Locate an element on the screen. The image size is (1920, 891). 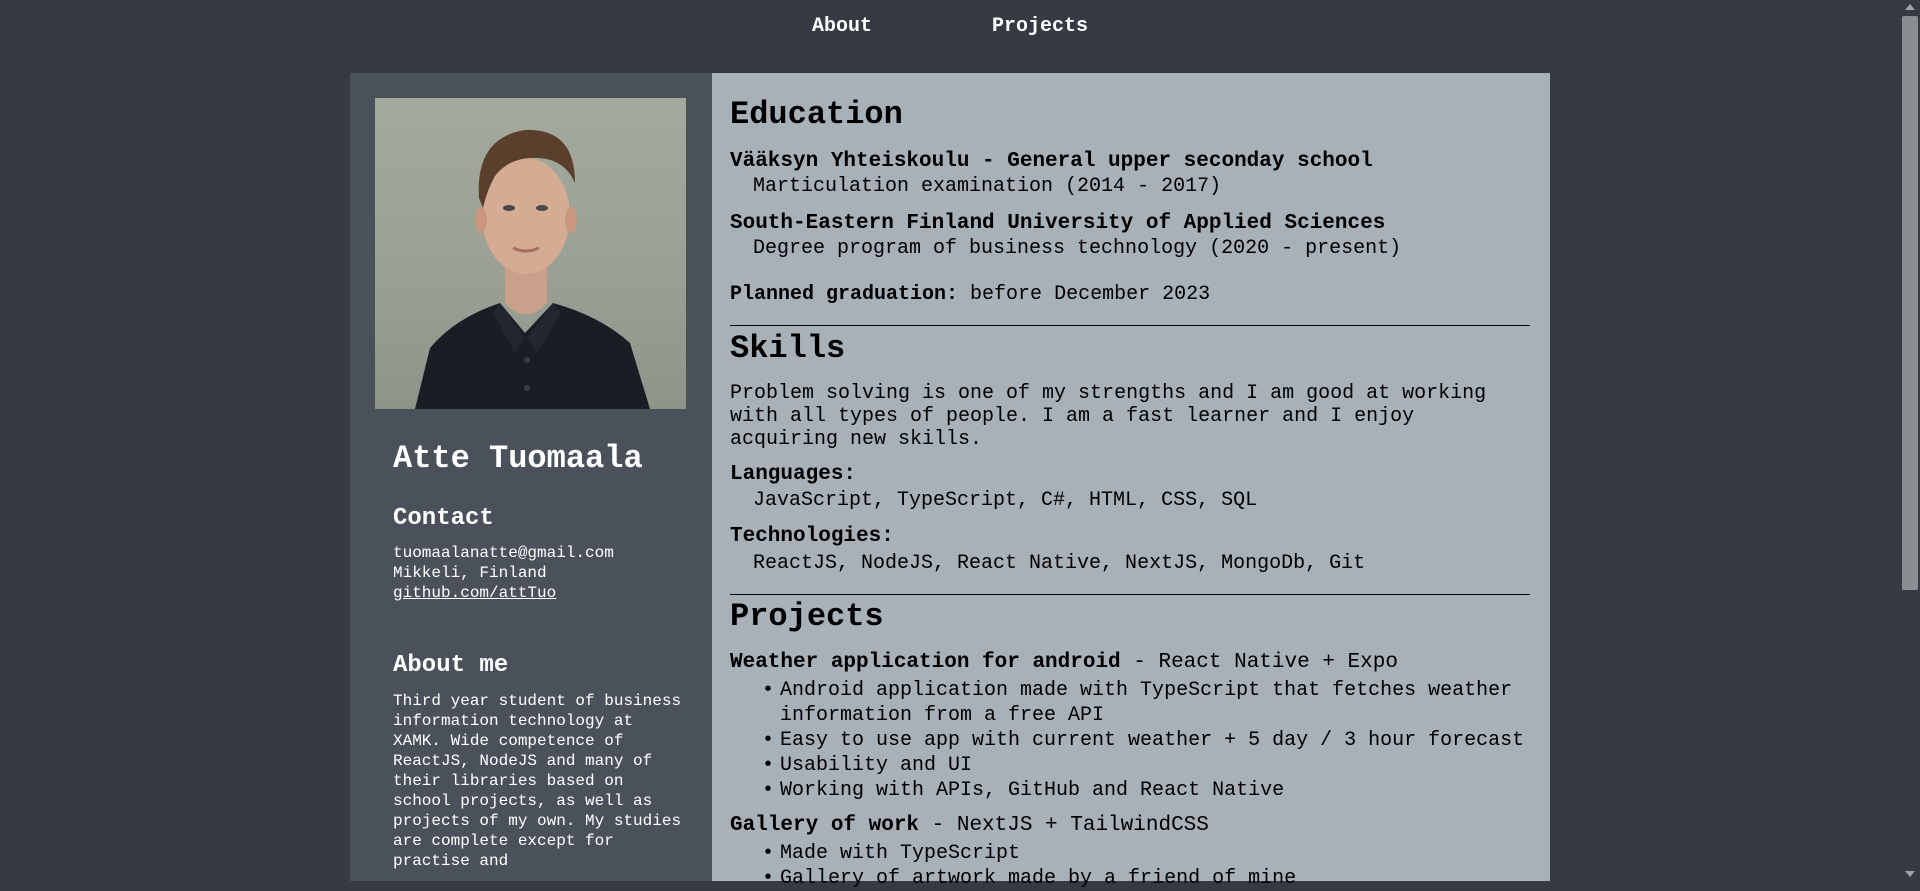
github-link: github.com/attTuo is located at coordinates (474, 593).